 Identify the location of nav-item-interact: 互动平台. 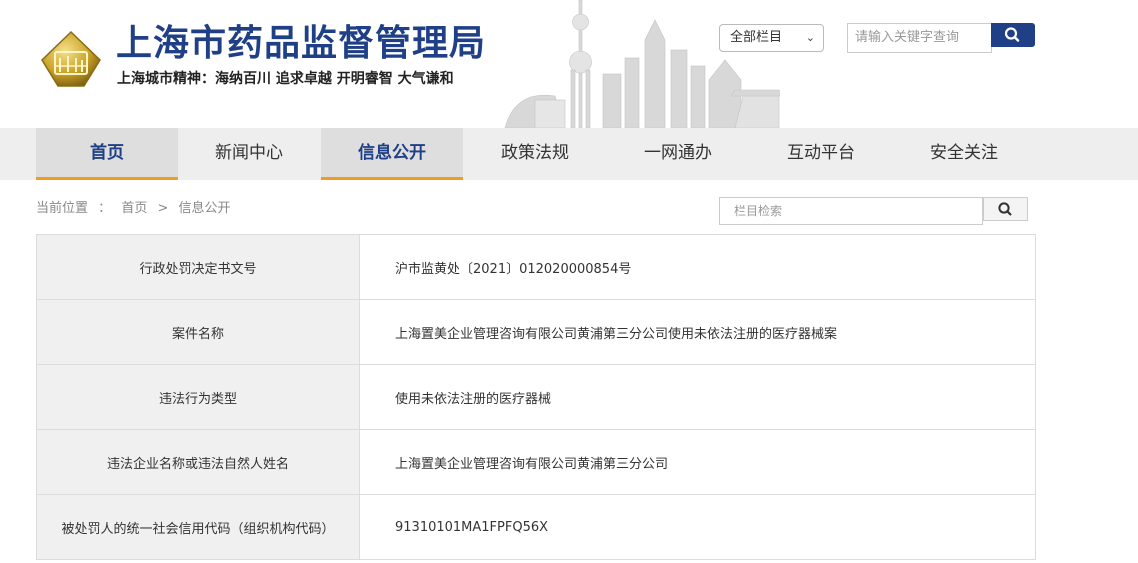
(821, 154).